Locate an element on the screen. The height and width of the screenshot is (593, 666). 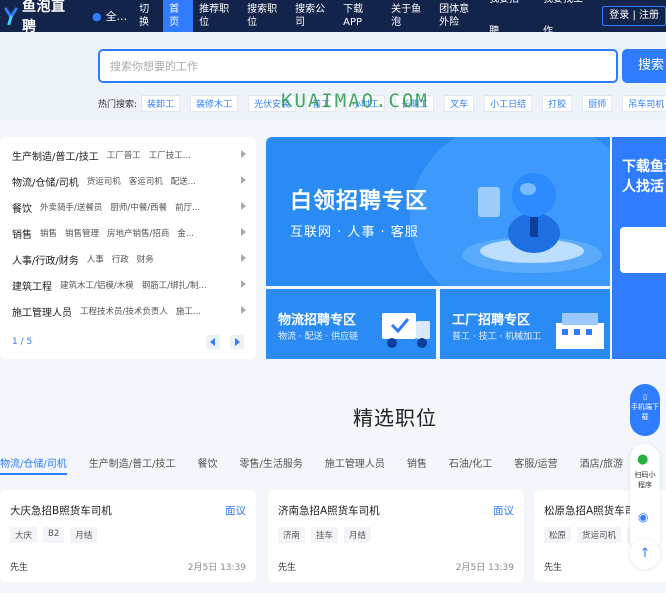
search-button: 搜索 is located at coordinates (644, 66).